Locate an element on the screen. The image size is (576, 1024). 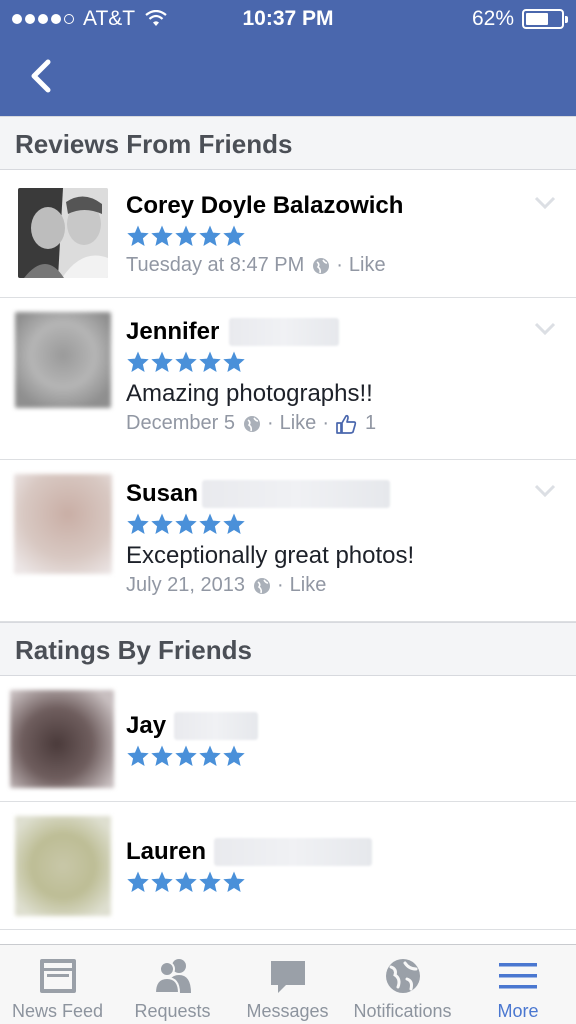
tab-notifications: Notifications is located at coordinates (402, 984).